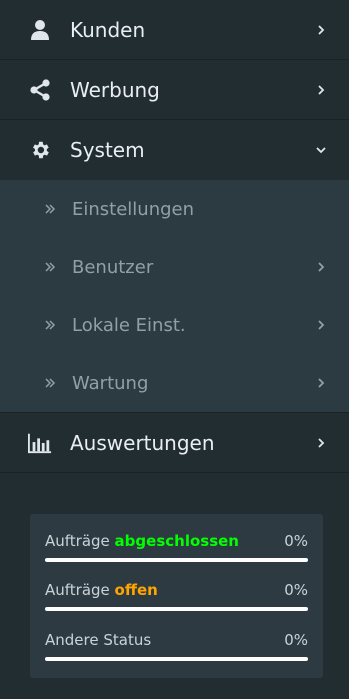 Image resolution: width=349 pixels, height=699 pixels. What do you see at coordinates (115, 89) in the screenshot?
I see `nav-item-label: Werbung` at bounding box center [115, 89].